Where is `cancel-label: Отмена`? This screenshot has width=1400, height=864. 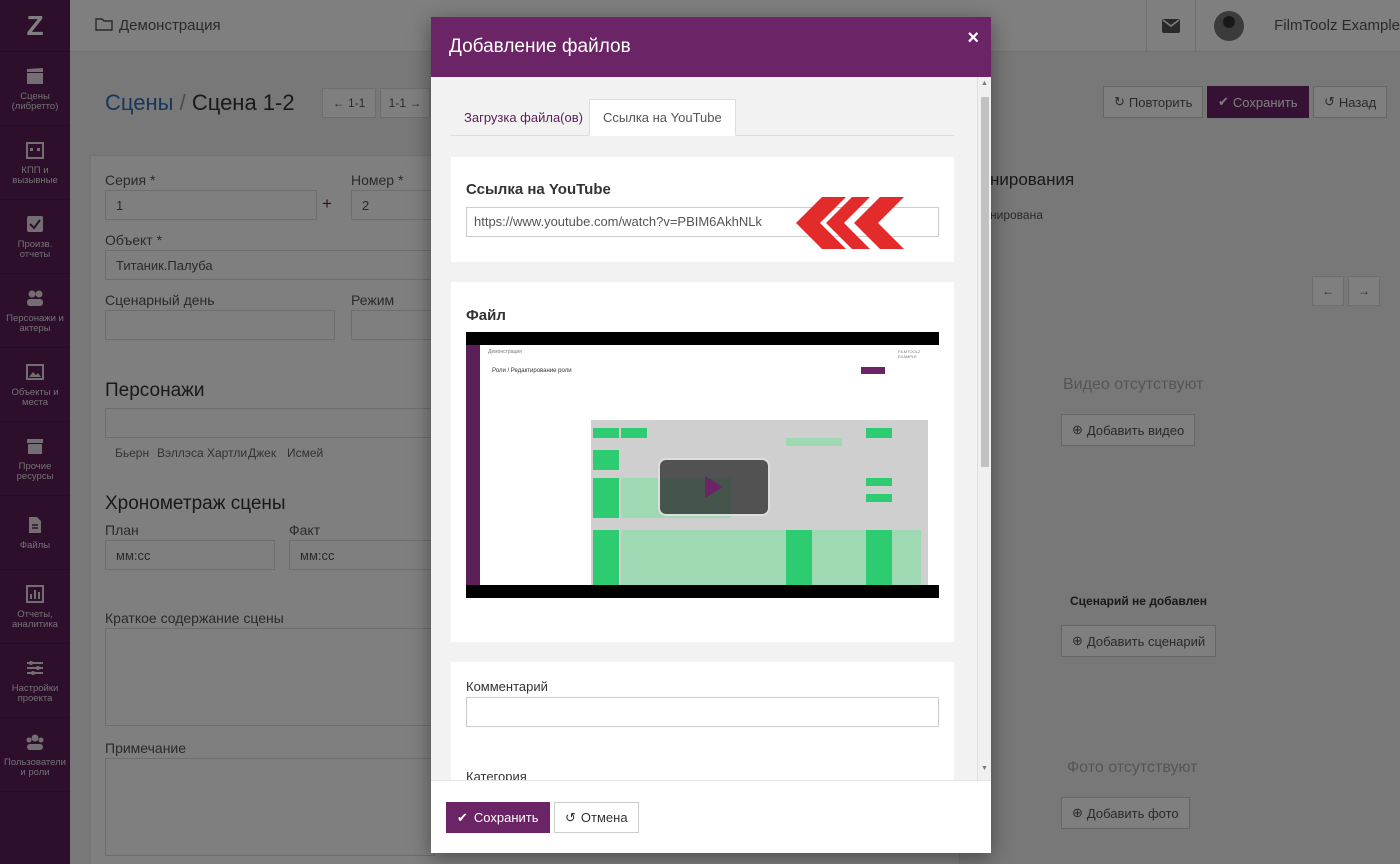
cancel-label: Отмена is located at coordinates (604, 817).